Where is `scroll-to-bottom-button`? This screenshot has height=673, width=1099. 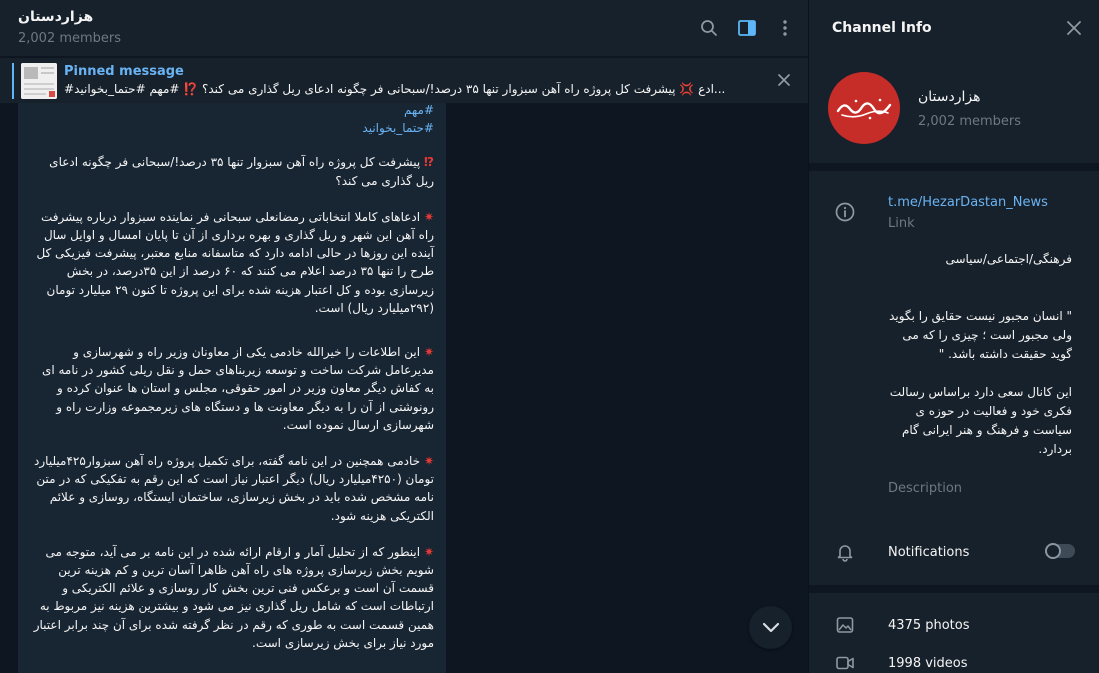 scroll-to-bottom-button is located at coordinates (770, 627).